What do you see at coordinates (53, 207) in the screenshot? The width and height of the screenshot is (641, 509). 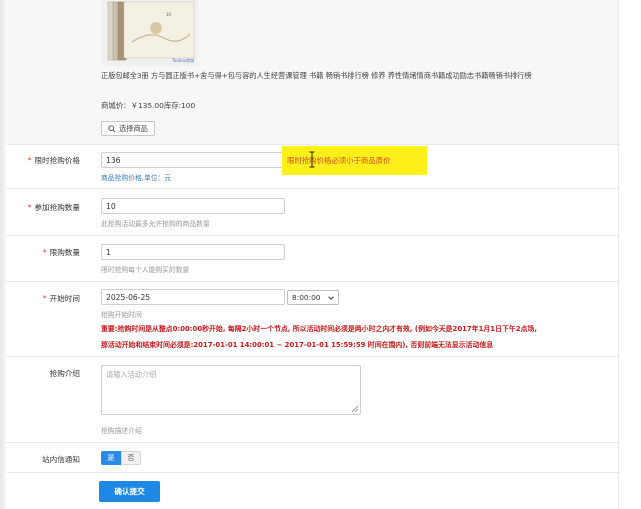 I see `join-qty-label: * 参加抢购数量` at bounding box center [53, 207].